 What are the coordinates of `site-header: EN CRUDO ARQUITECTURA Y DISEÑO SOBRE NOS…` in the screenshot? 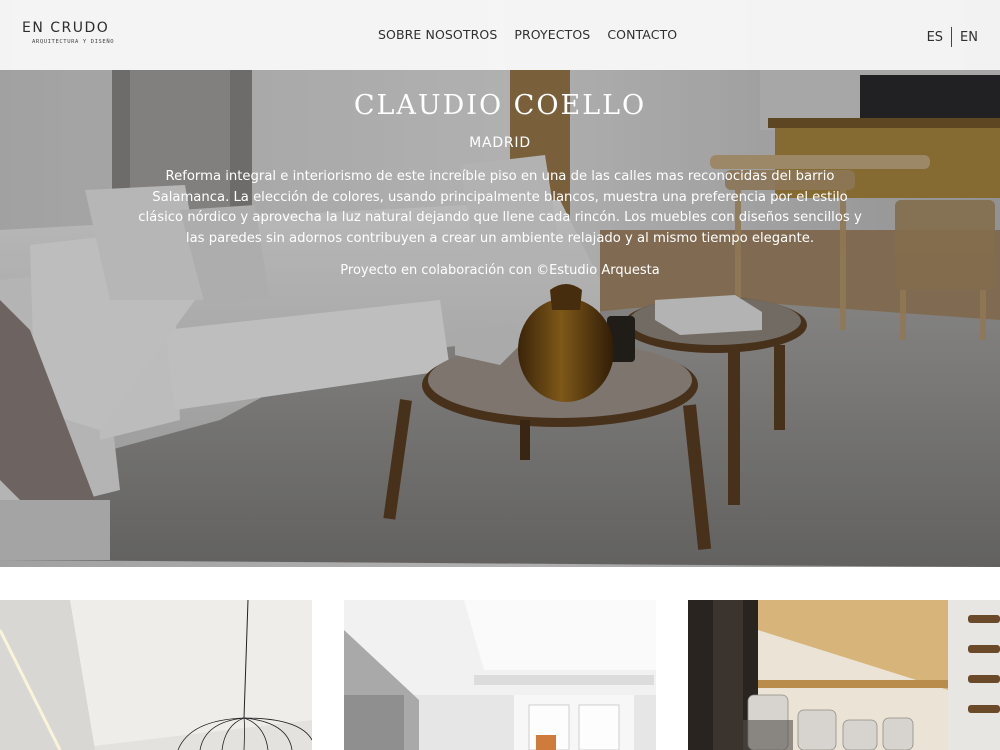 It's located at (500, 35).